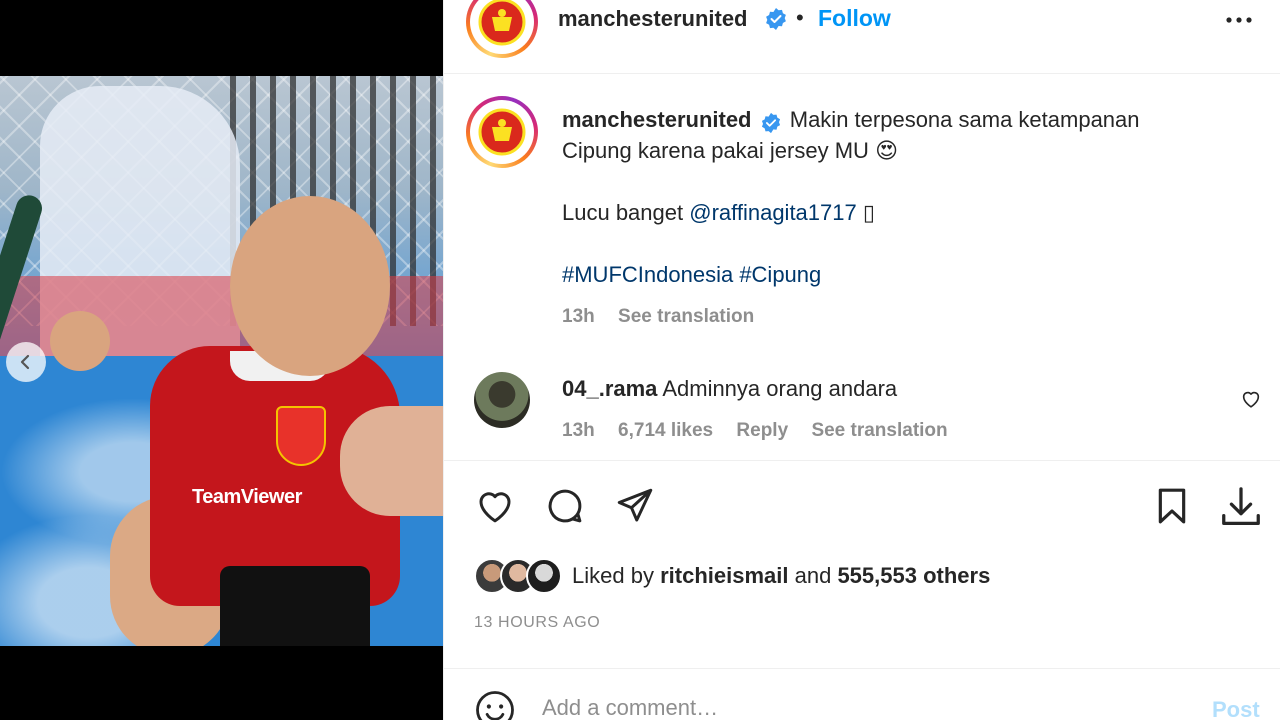  I want to click on action-bar, so click(862, 508).